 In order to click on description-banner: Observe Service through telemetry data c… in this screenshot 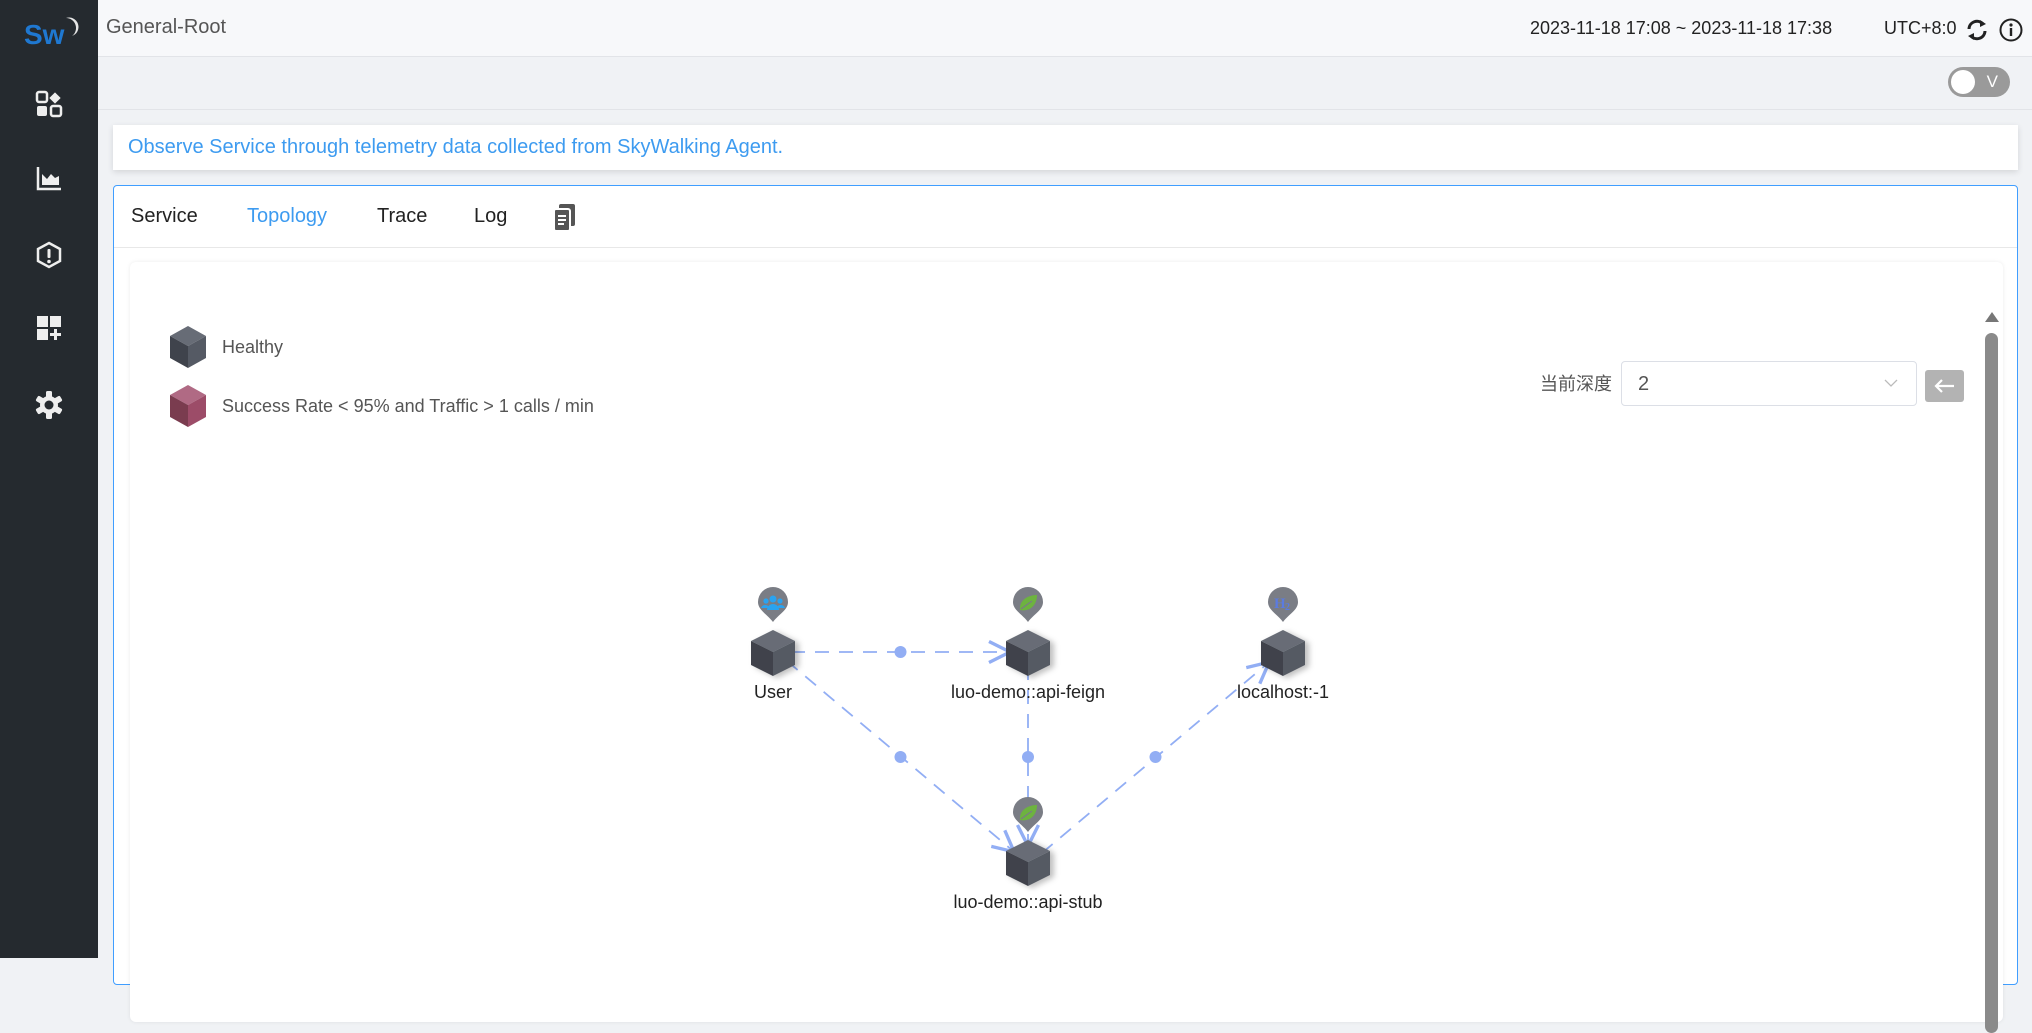, I will do `click(1065, 147)`.